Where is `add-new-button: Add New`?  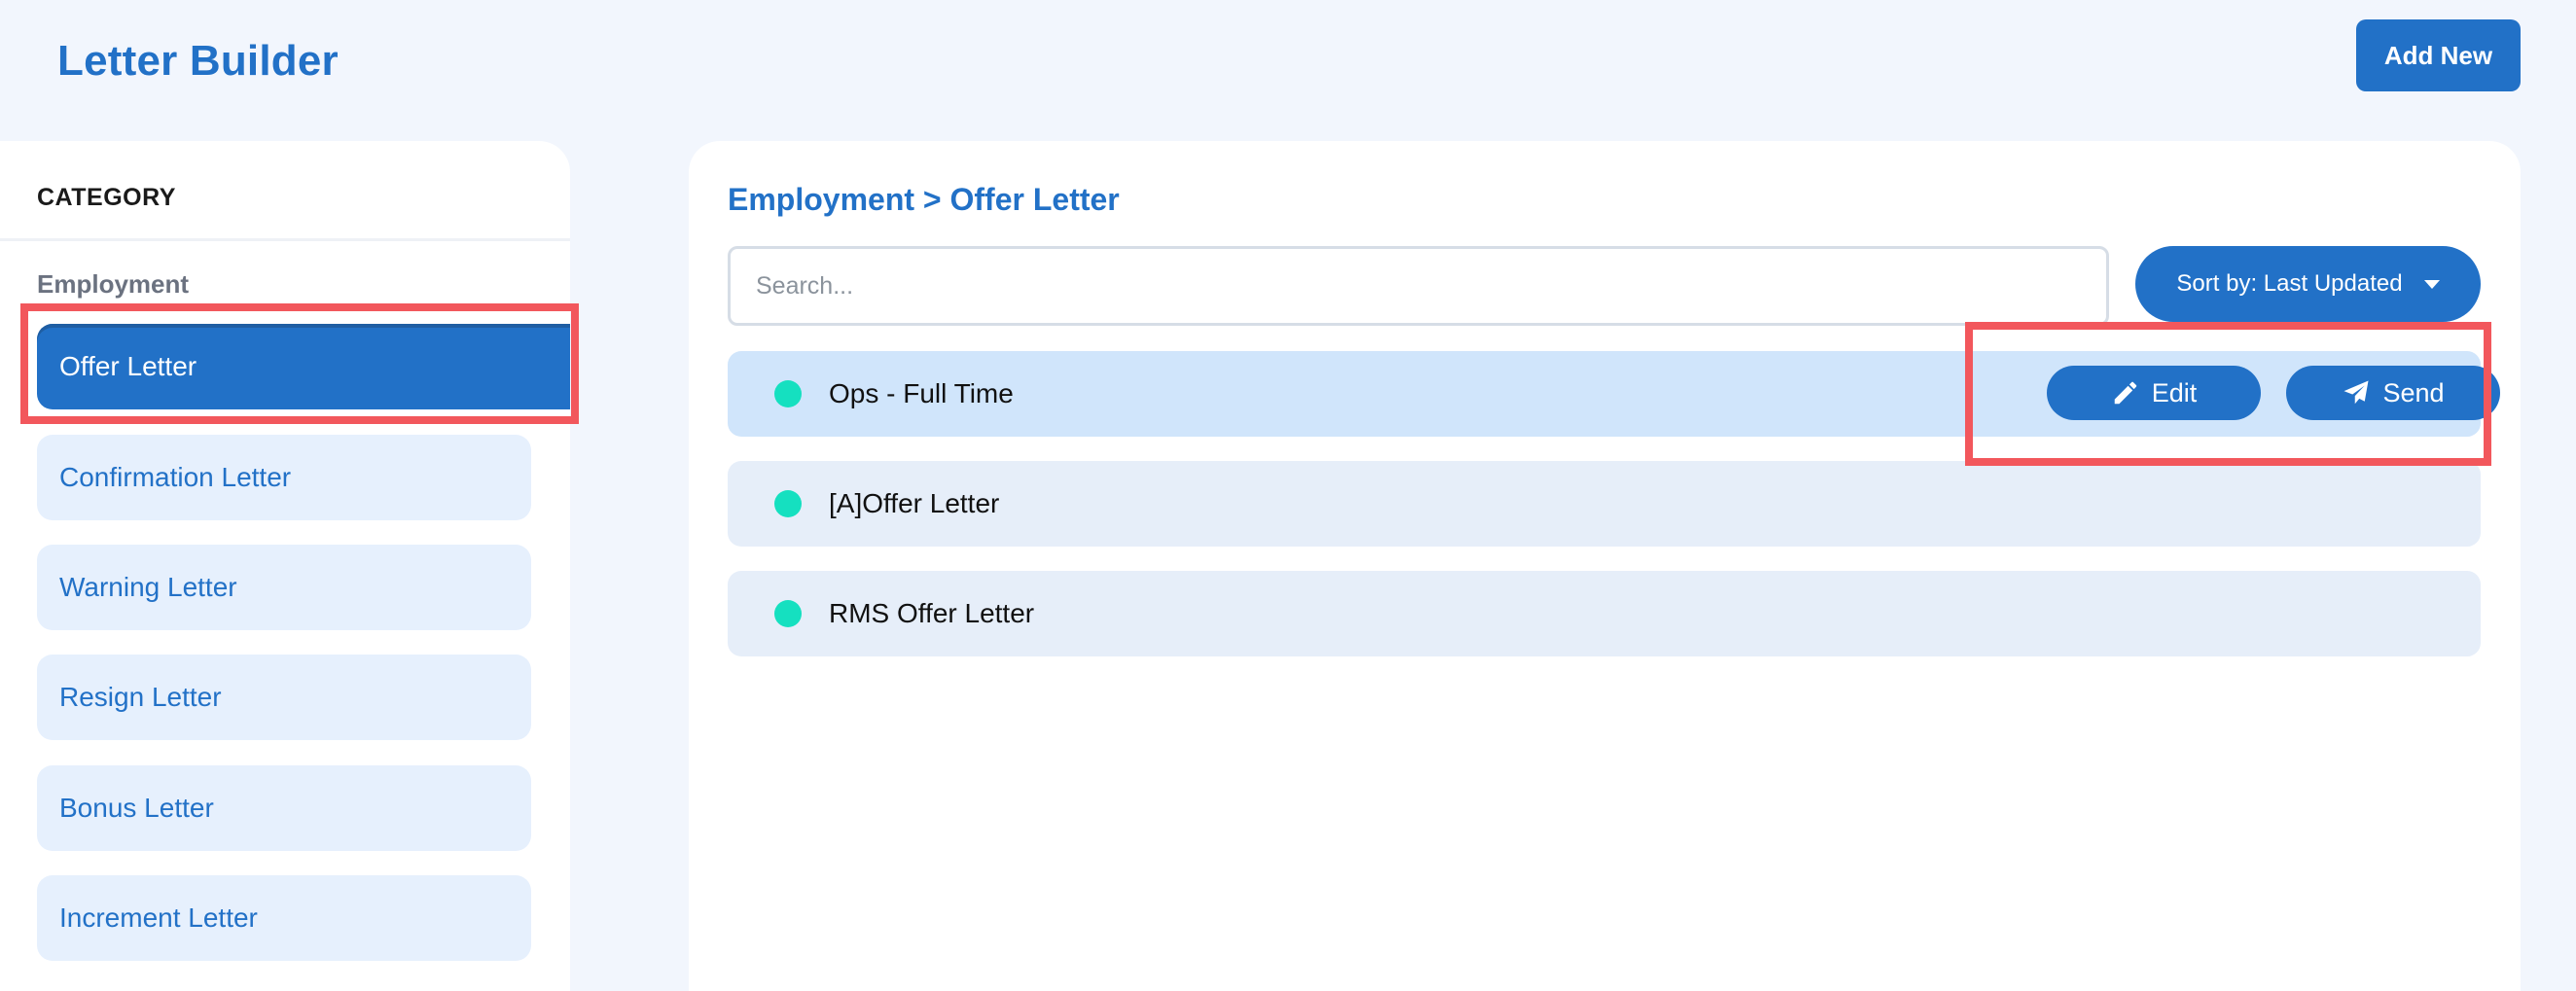
add-new-button: Add New is located at coordinates (2438, 55).